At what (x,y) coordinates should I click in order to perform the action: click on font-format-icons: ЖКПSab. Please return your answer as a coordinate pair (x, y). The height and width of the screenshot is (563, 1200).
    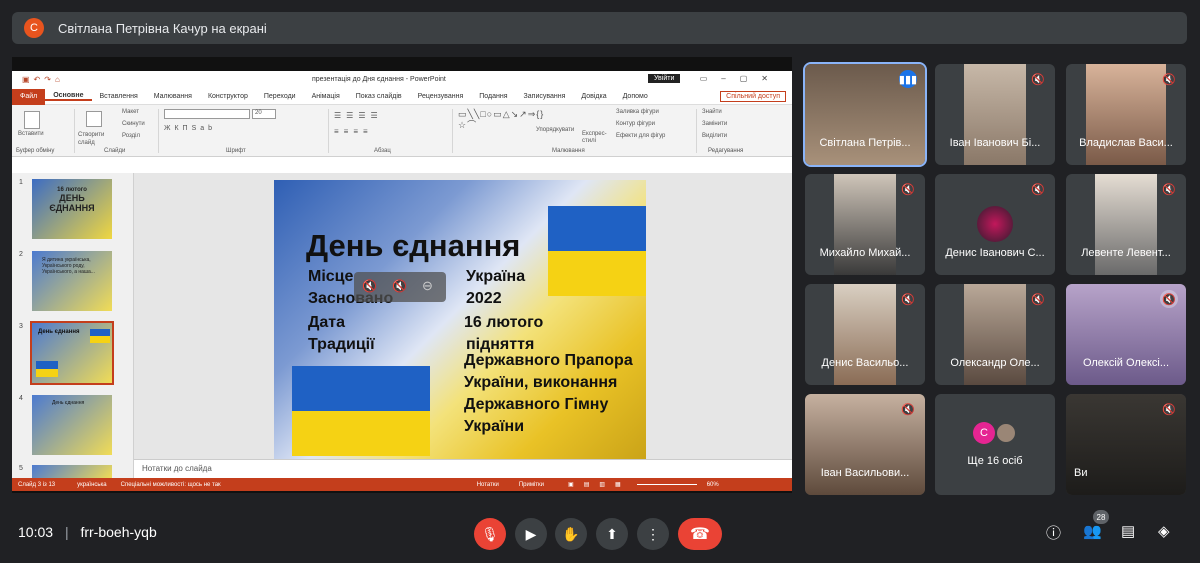
    Looking at the image, I should click on (190, 128).